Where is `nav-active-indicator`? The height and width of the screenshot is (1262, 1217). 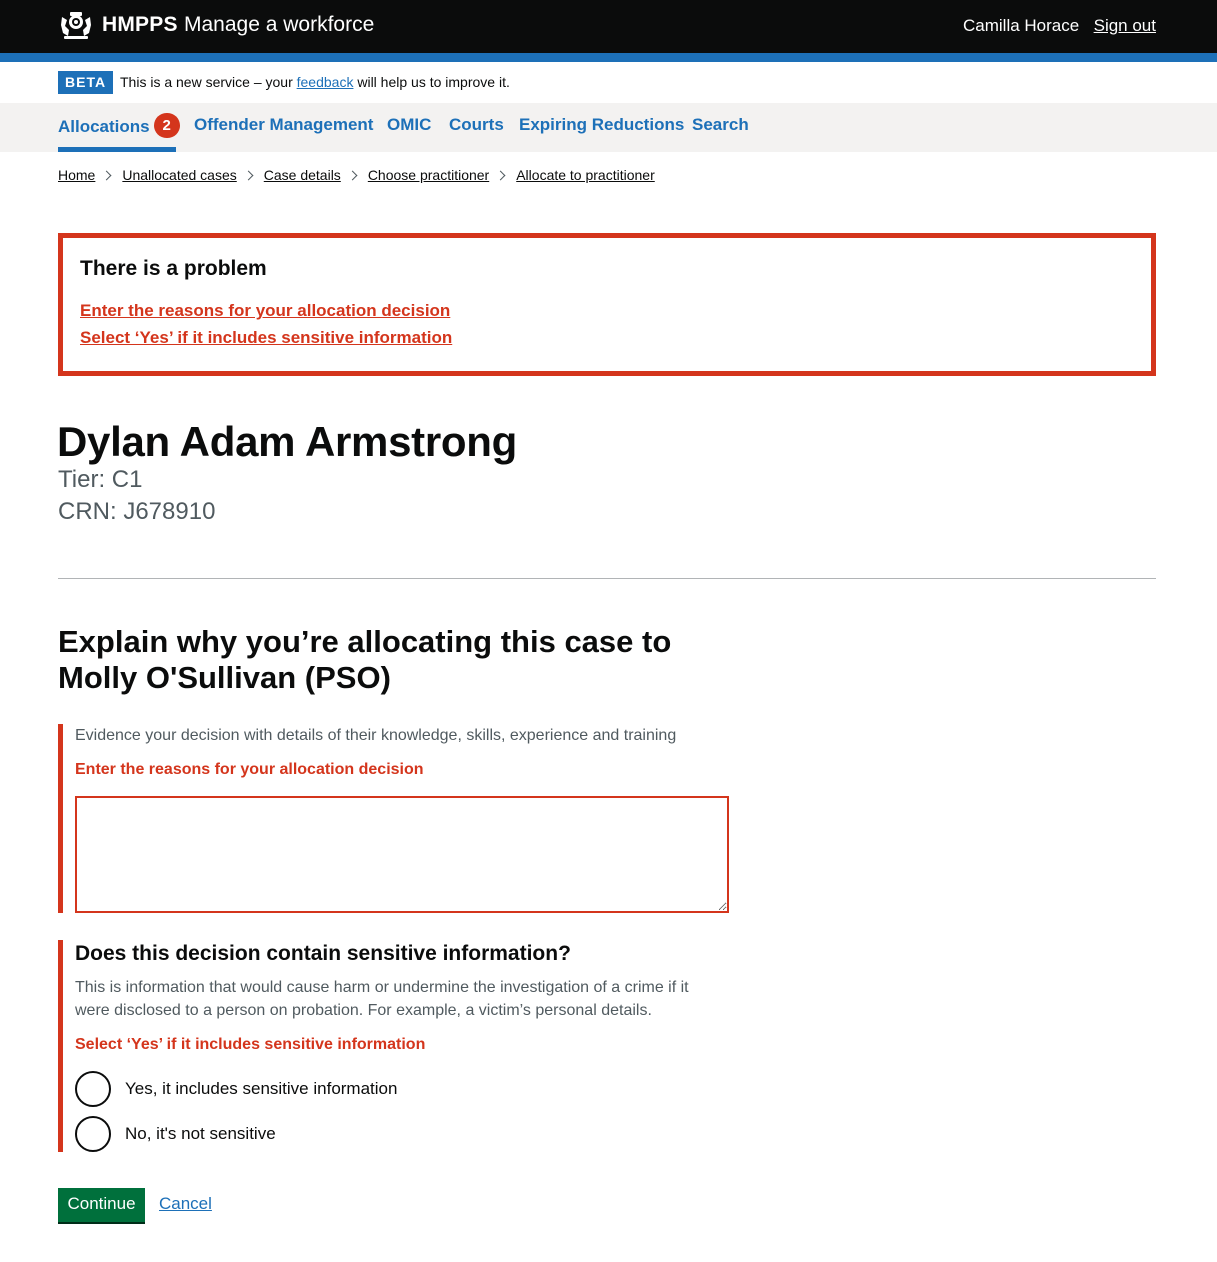
nav-active-indicator is located at coordinates (117, 149).